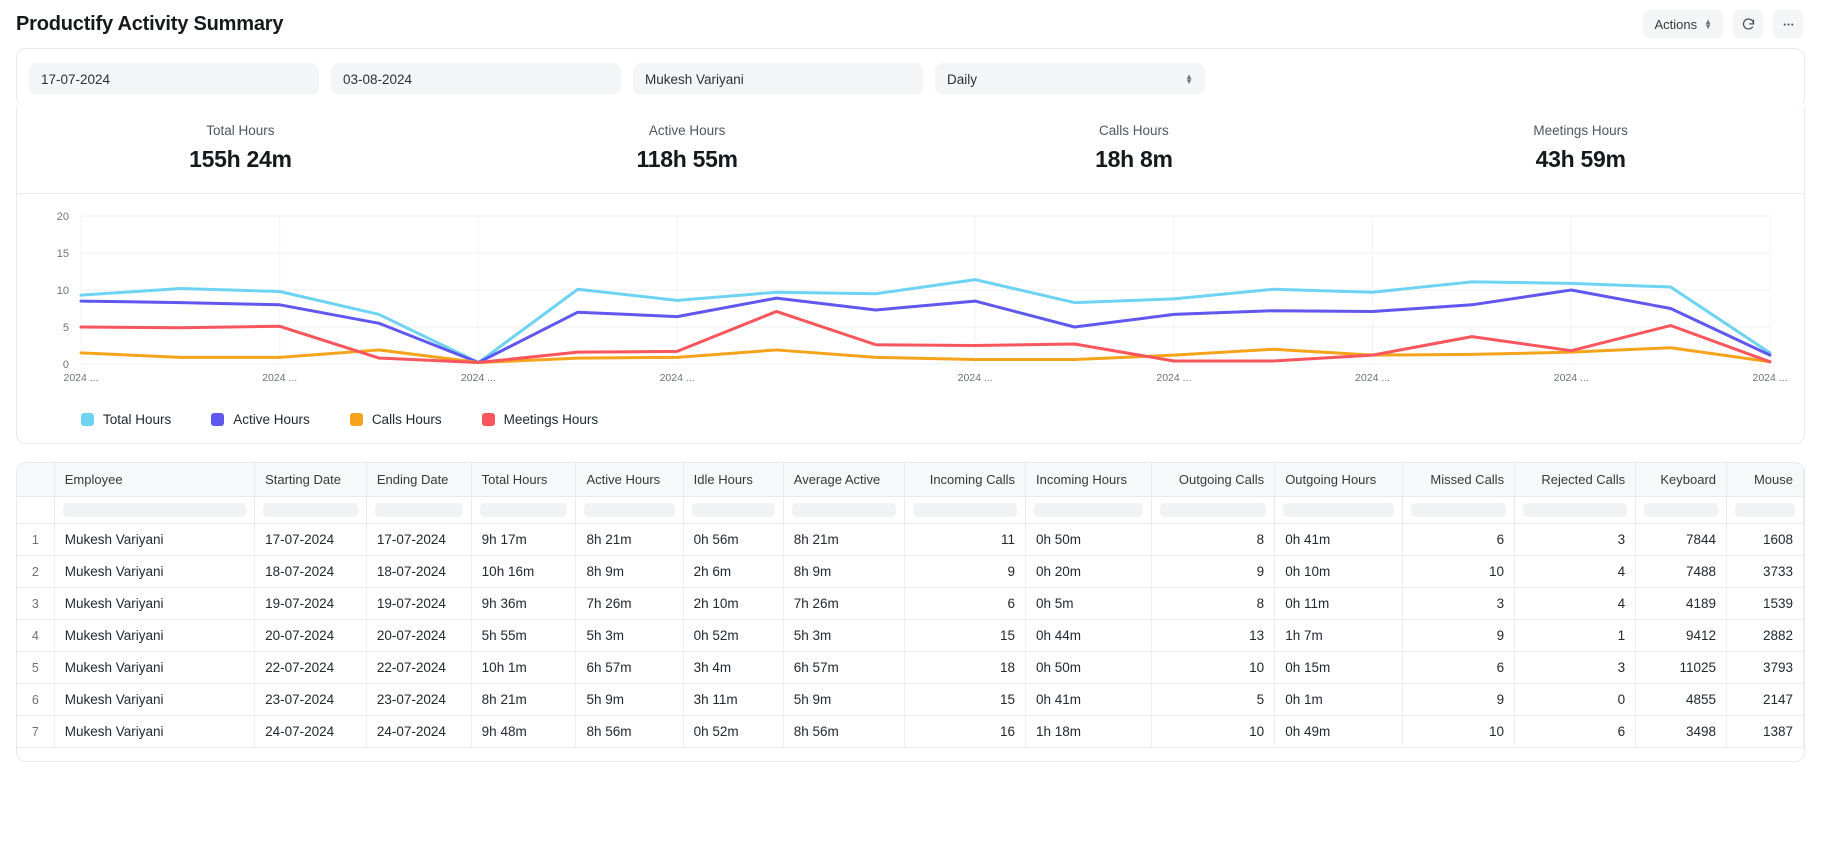 This screenshot has height=866, width=1821. Describe the element at coordinates (395, 419) in the screenshot. I see `legend-item-calls-hours: Calls Hours` at that location.